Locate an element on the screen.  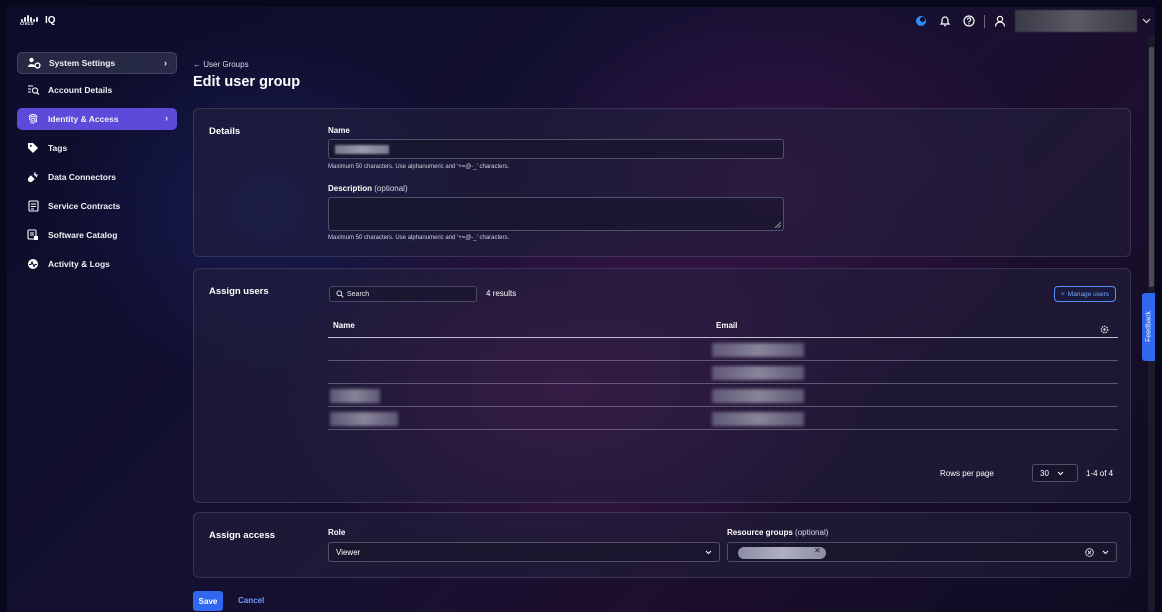
chip-remove-icon: ✕ is located at coordinates (817, 550).